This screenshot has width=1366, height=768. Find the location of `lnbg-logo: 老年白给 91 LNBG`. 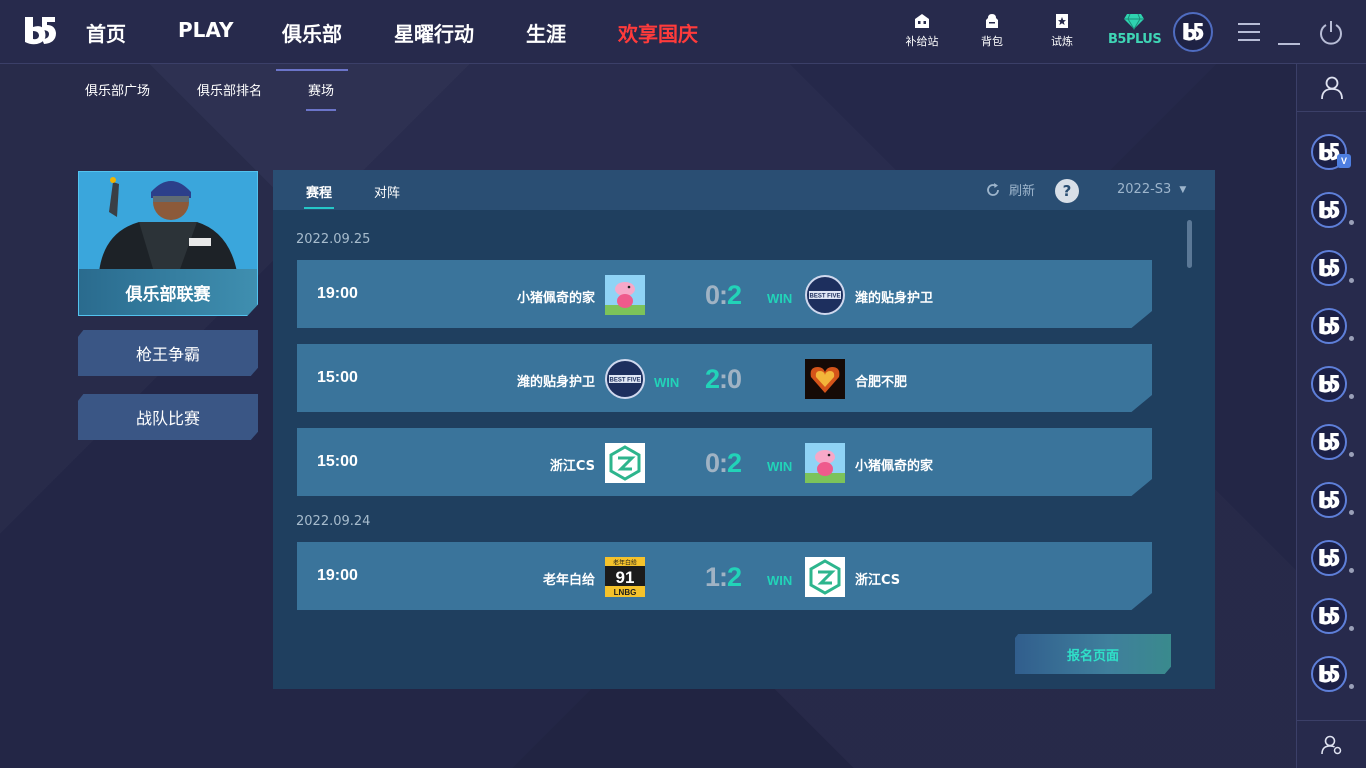

lnbg-logo: 老年白给 91 LNBG is located at coordinates (625, 577).